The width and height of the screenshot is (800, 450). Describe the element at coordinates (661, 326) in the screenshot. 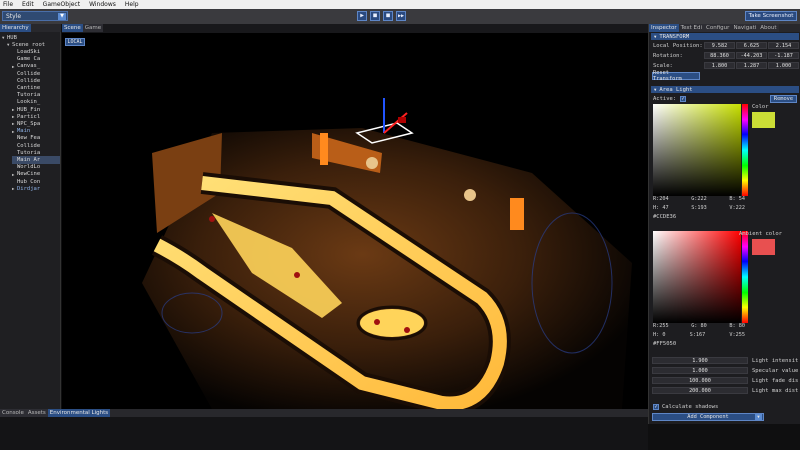

I see `ambient-r-value: R:255` at that location.